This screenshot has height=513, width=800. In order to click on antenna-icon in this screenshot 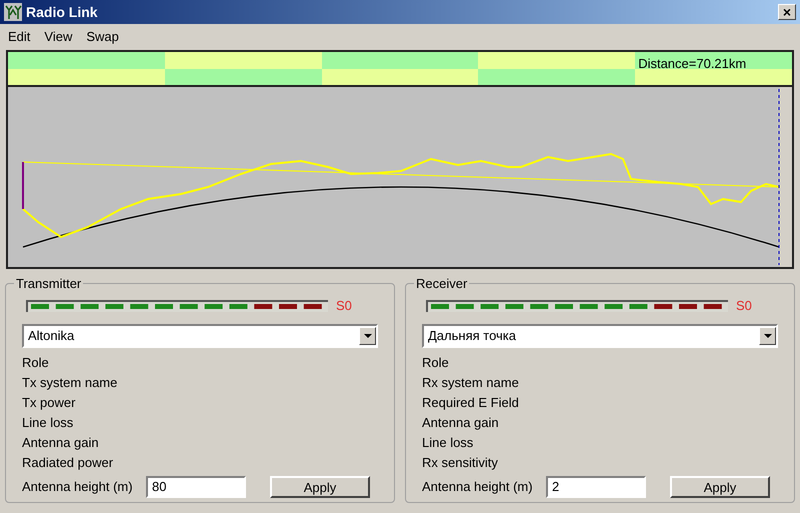, I will do `click(13, 12)`.